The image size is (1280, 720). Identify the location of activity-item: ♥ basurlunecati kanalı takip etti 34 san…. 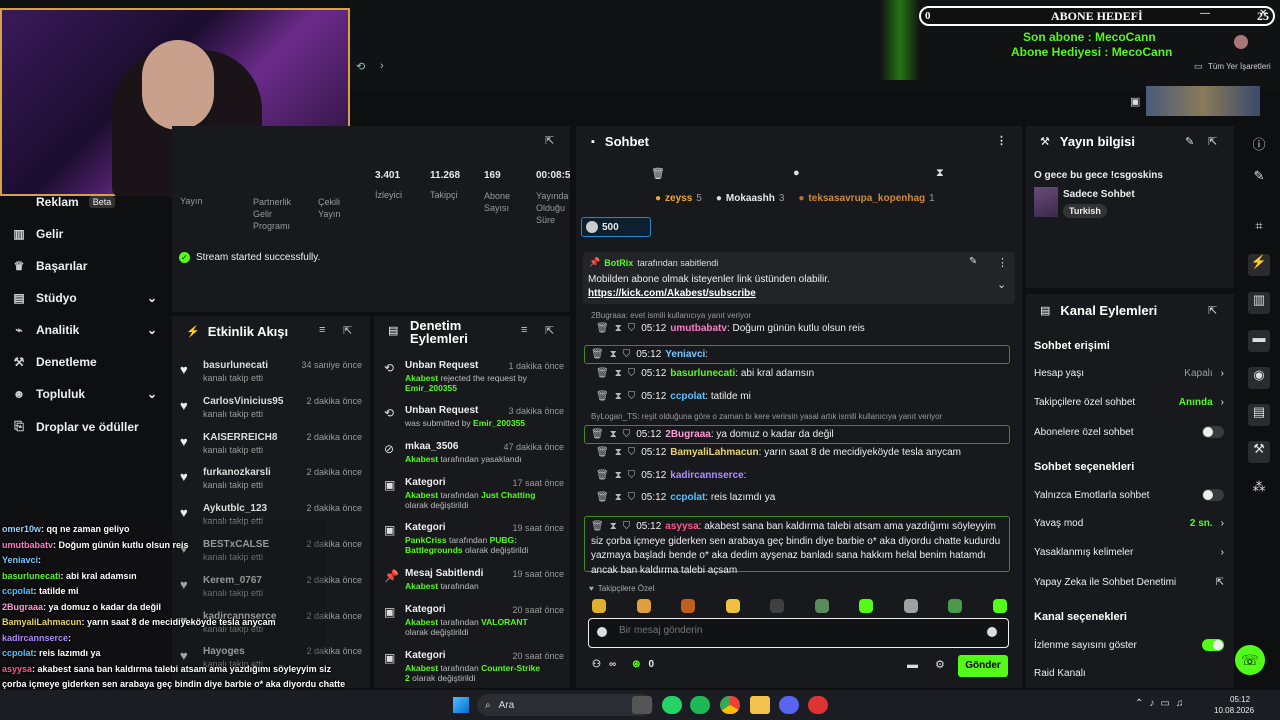
(270, 378).